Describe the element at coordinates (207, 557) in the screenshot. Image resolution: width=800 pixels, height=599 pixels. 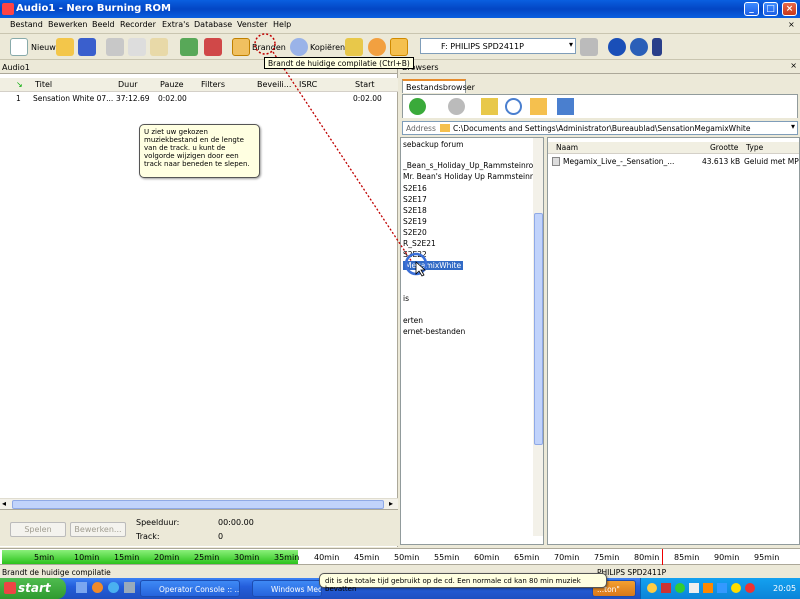
I see `tick-label: 25min` at that location.